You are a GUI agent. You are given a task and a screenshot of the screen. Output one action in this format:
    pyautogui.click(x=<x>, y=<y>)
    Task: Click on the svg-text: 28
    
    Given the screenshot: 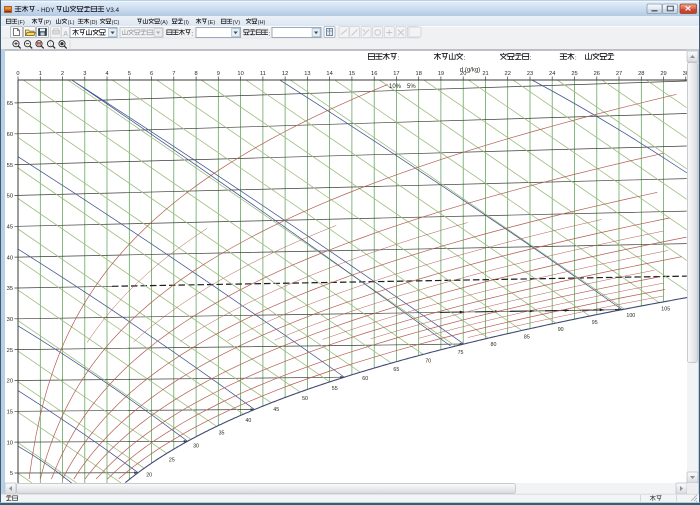 What is the action you would take?
    pyautogui.click(x=641, y=74)
    